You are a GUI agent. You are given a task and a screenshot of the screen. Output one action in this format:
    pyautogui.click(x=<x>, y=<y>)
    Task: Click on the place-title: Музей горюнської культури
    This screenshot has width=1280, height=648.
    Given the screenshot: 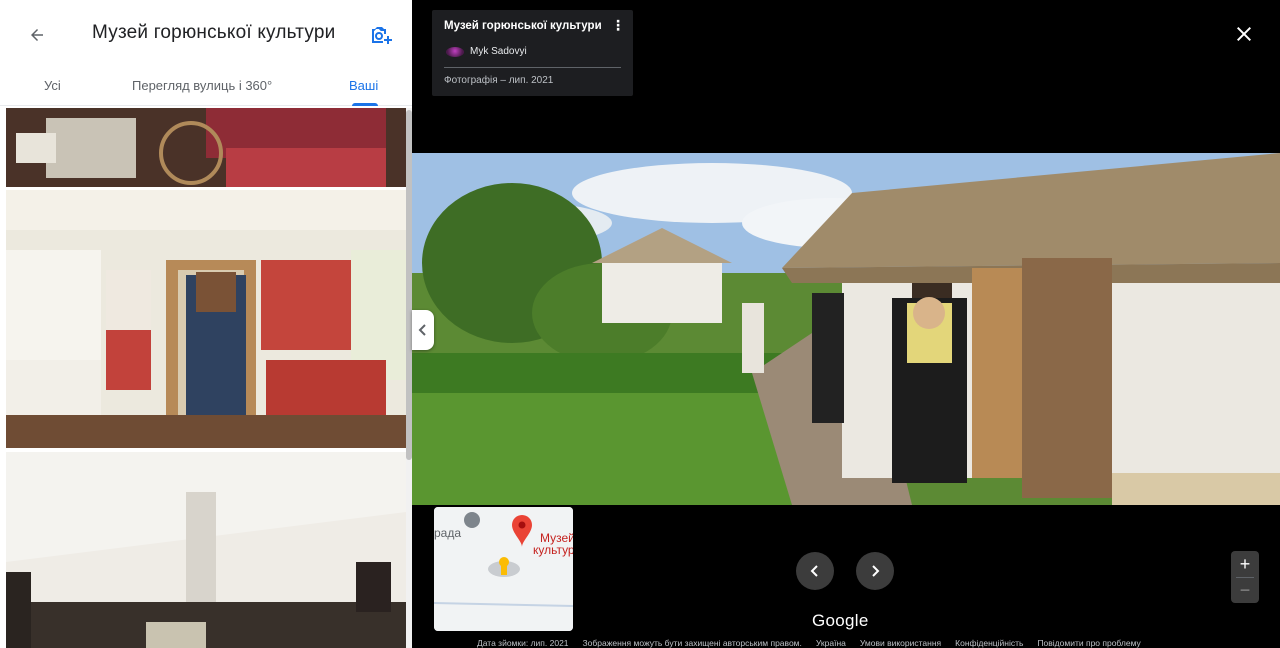 What is the action you would take?
    pyautogui.click(x=532, y=26)
    